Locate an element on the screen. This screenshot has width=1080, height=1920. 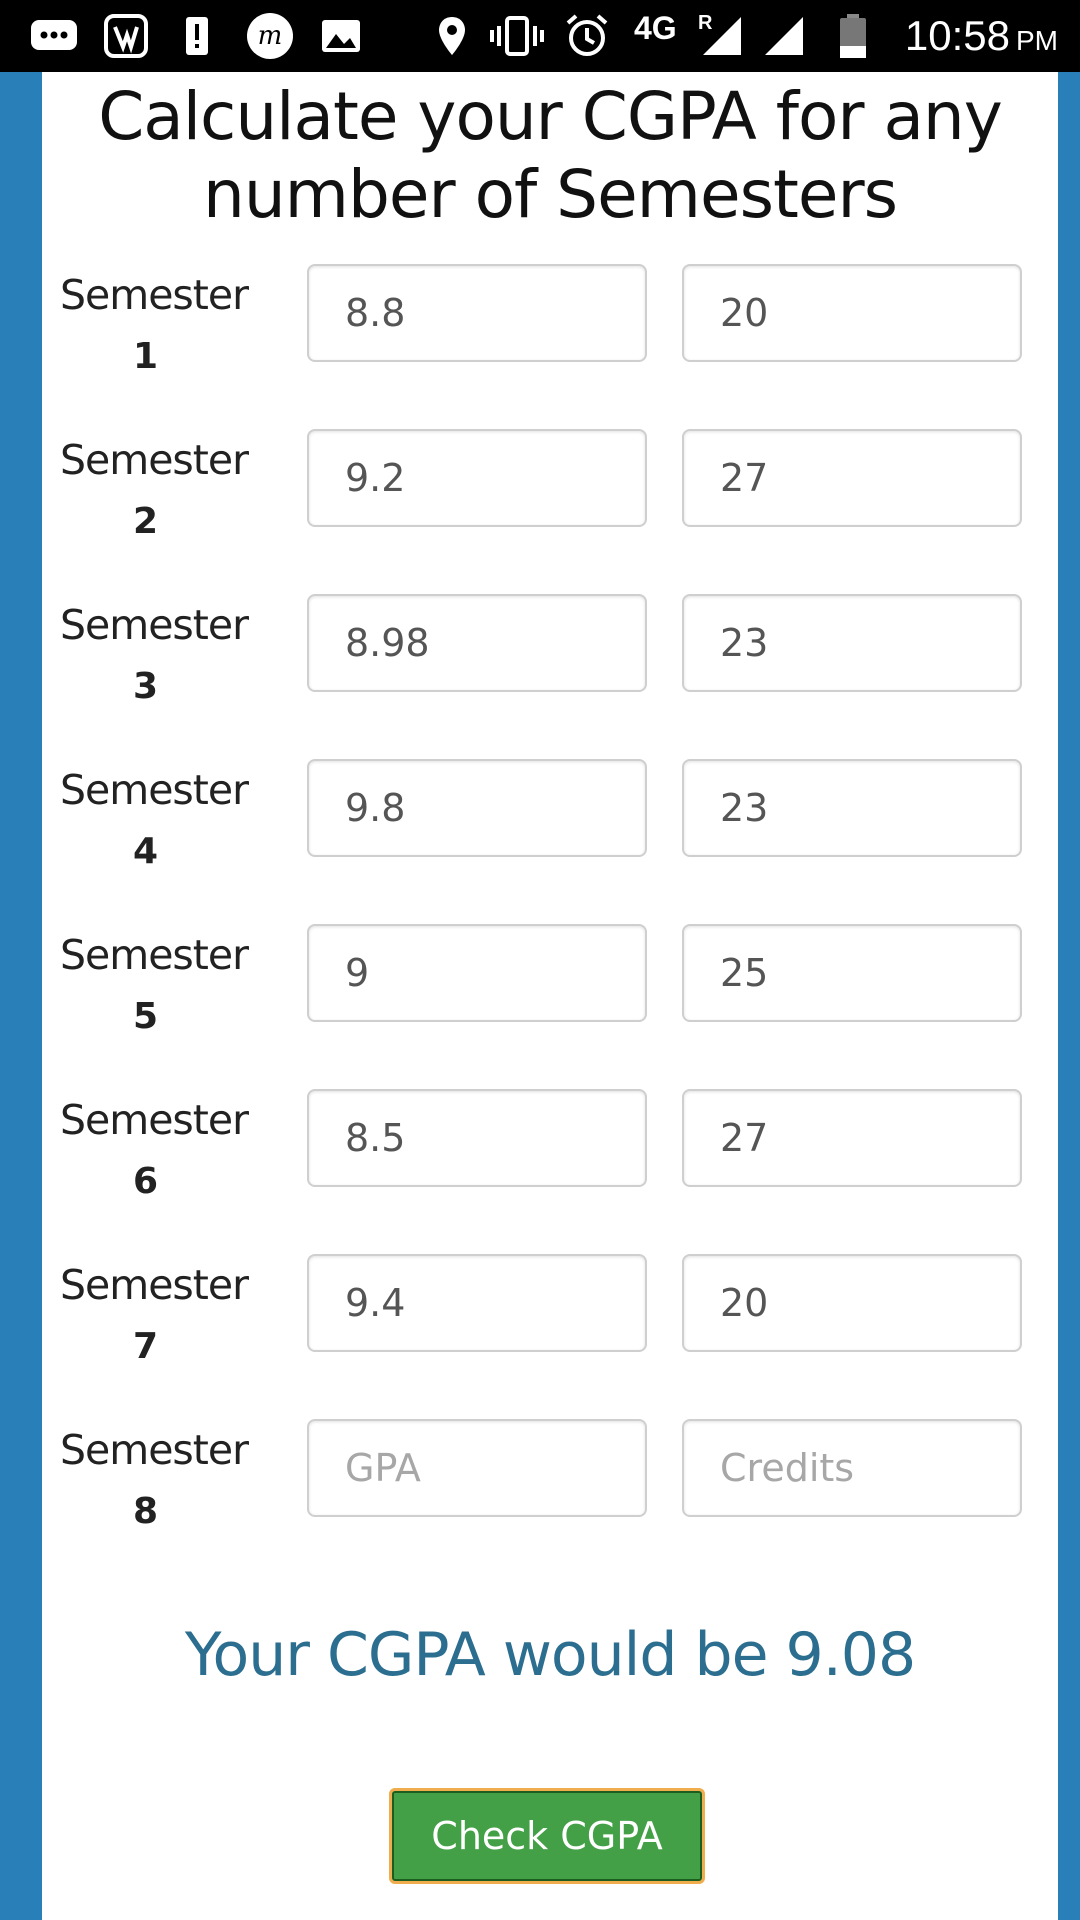
semester-number: 1 is located at coordinates (145, 356).